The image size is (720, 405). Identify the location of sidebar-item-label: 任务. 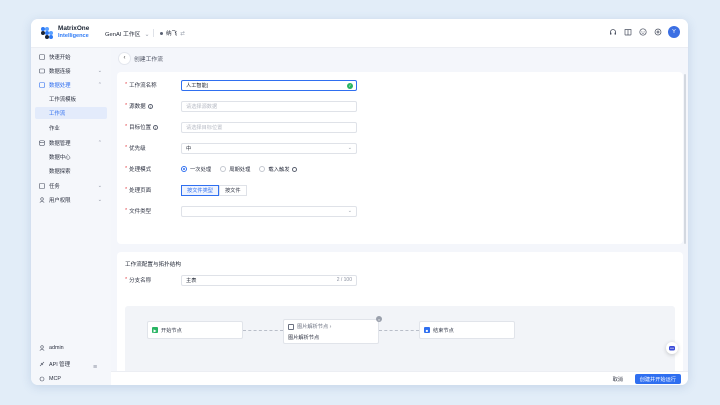
(54, 187).